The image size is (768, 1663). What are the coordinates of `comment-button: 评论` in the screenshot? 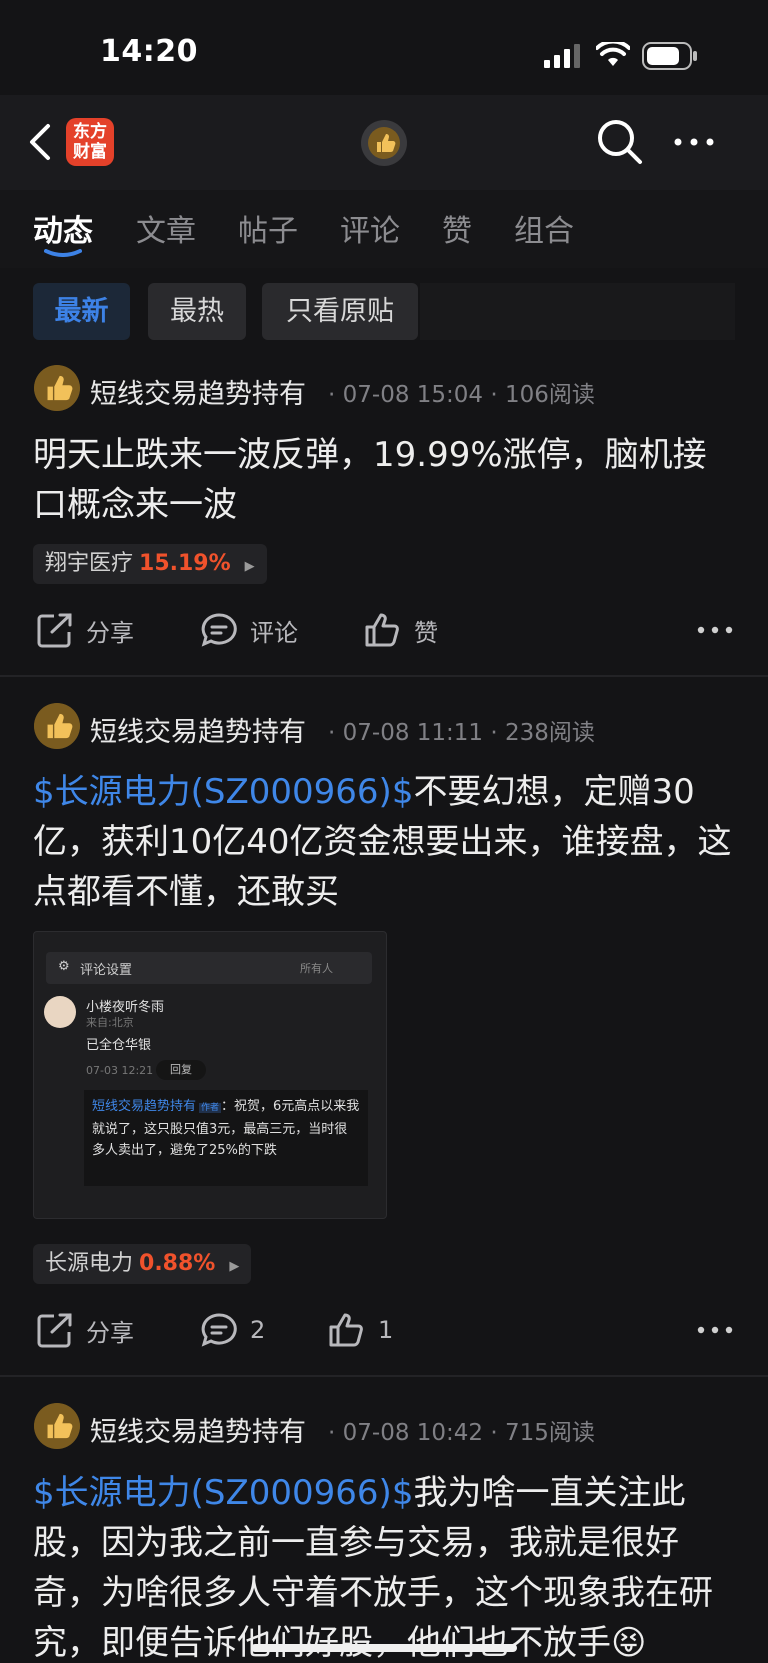 It's located at (249, 630).